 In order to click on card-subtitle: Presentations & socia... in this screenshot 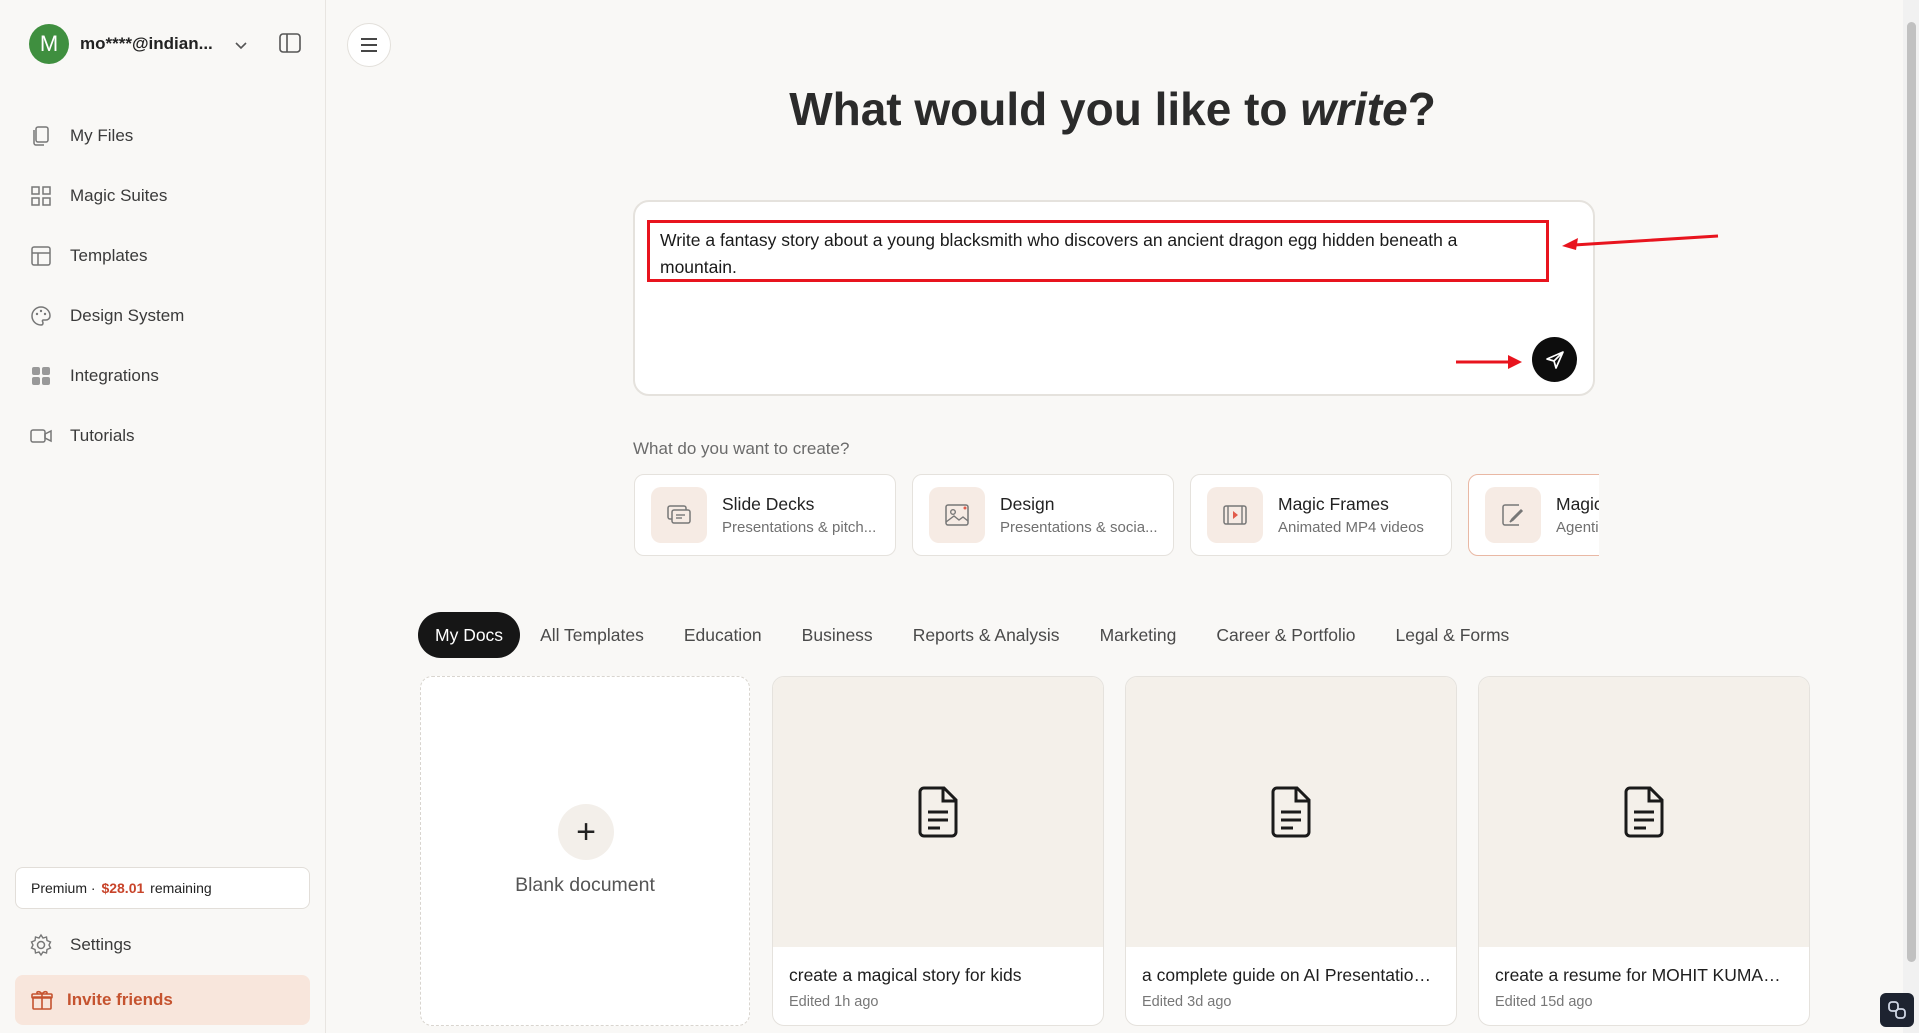, I will do `click(1079, 527)`.